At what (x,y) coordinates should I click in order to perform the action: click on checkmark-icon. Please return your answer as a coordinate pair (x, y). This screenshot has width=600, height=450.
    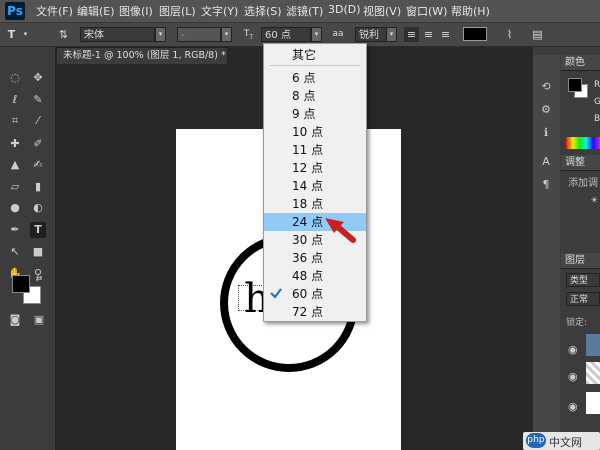
    Looking at the image, I should click on (276, 293).